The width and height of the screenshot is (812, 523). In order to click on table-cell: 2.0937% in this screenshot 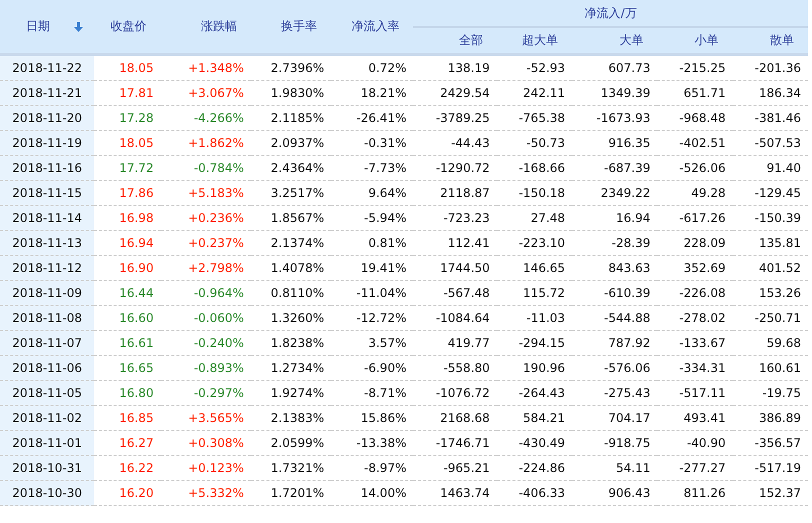, I will do `click(291, 143)`.